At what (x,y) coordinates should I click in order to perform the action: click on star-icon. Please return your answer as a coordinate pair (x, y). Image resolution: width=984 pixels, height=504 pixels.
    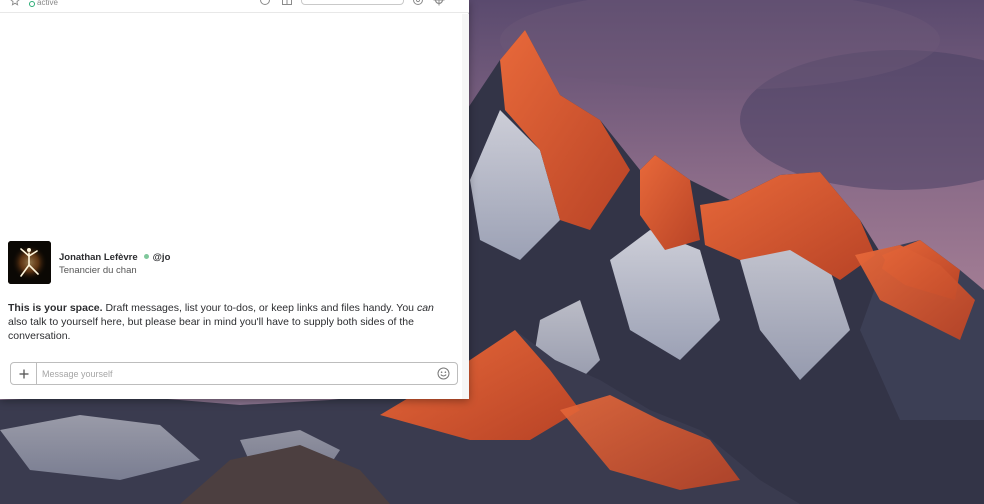
    Looking at the image, I should click on (15, 3).